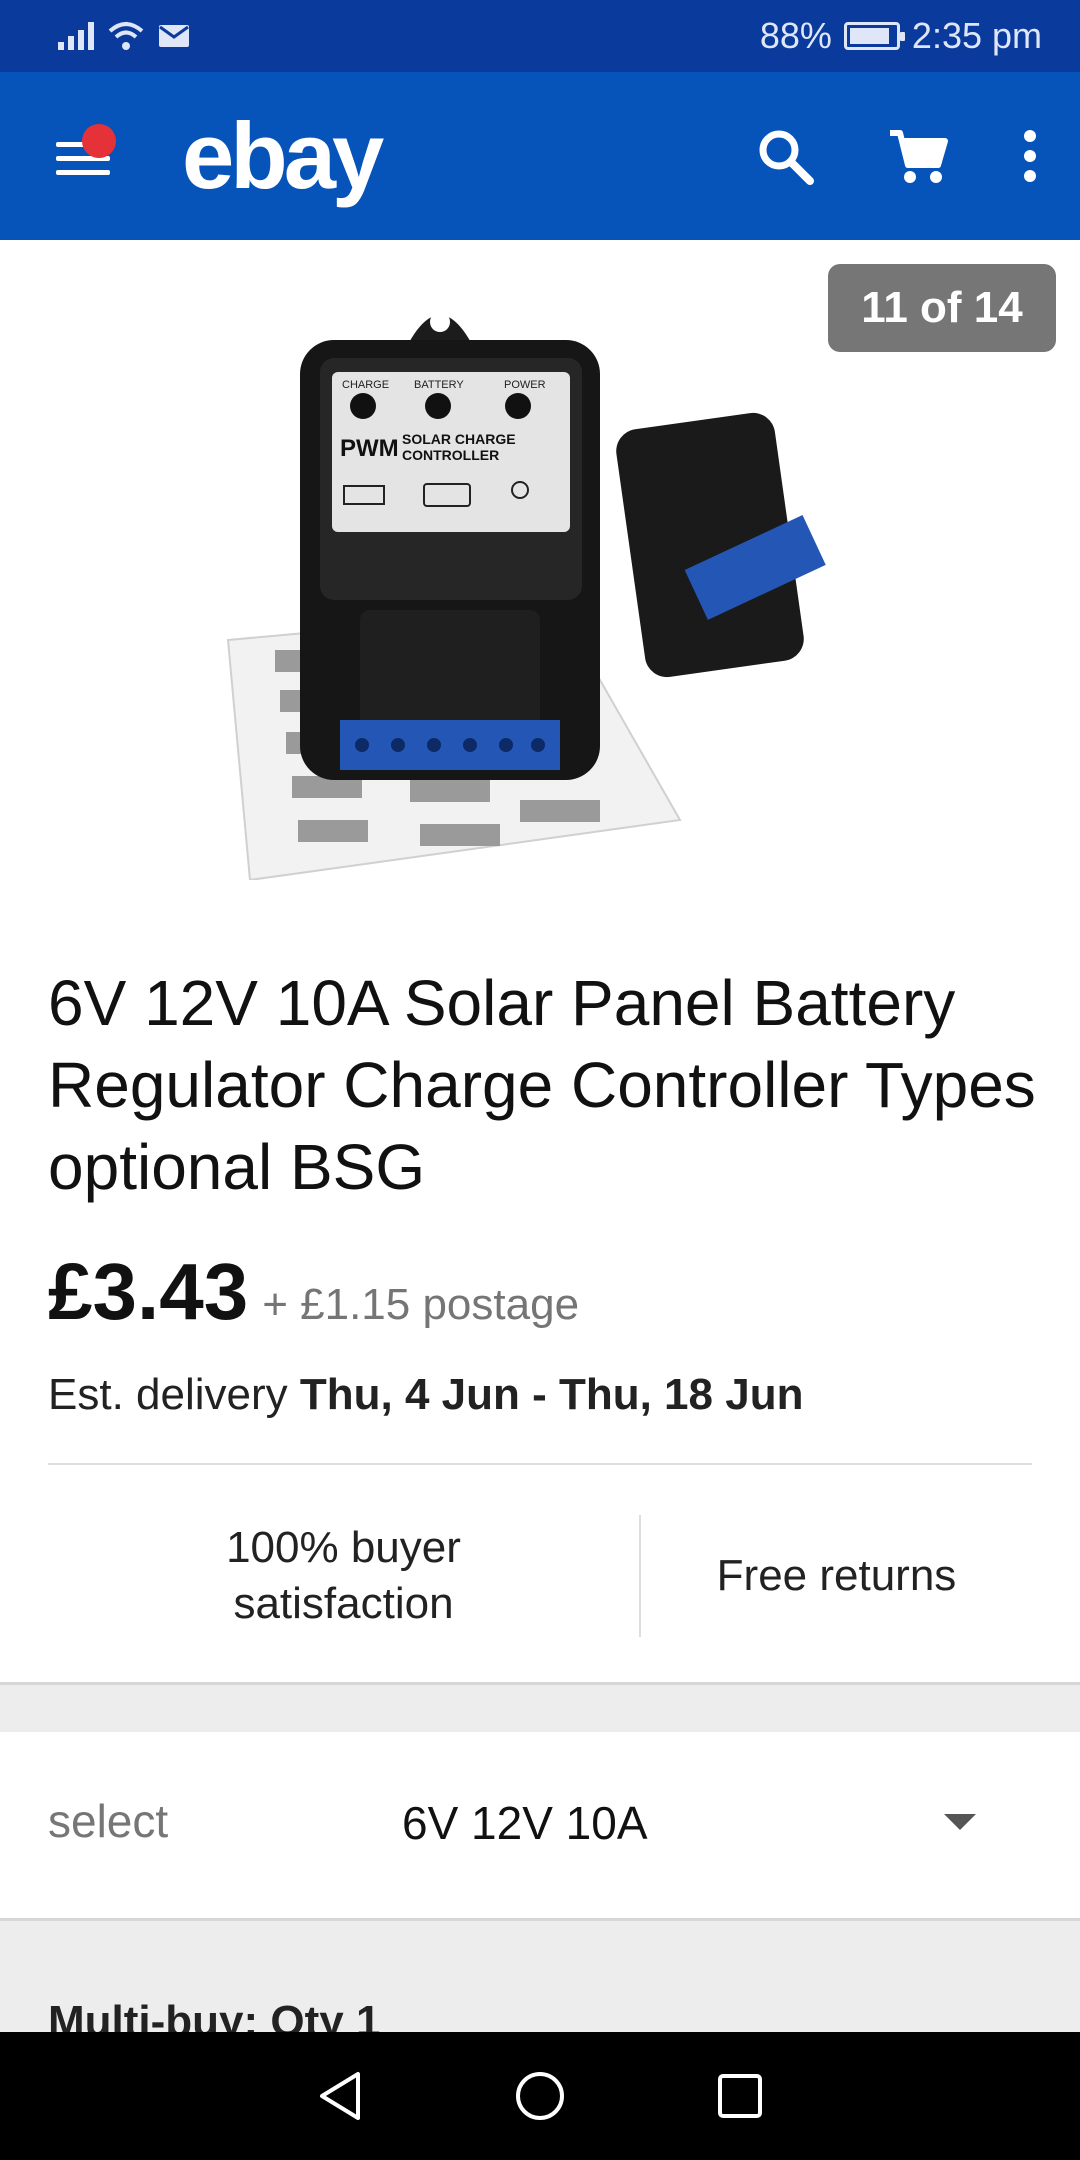 The image size is (1080, 2160). I want to click on app-actions, so click(897, 156).